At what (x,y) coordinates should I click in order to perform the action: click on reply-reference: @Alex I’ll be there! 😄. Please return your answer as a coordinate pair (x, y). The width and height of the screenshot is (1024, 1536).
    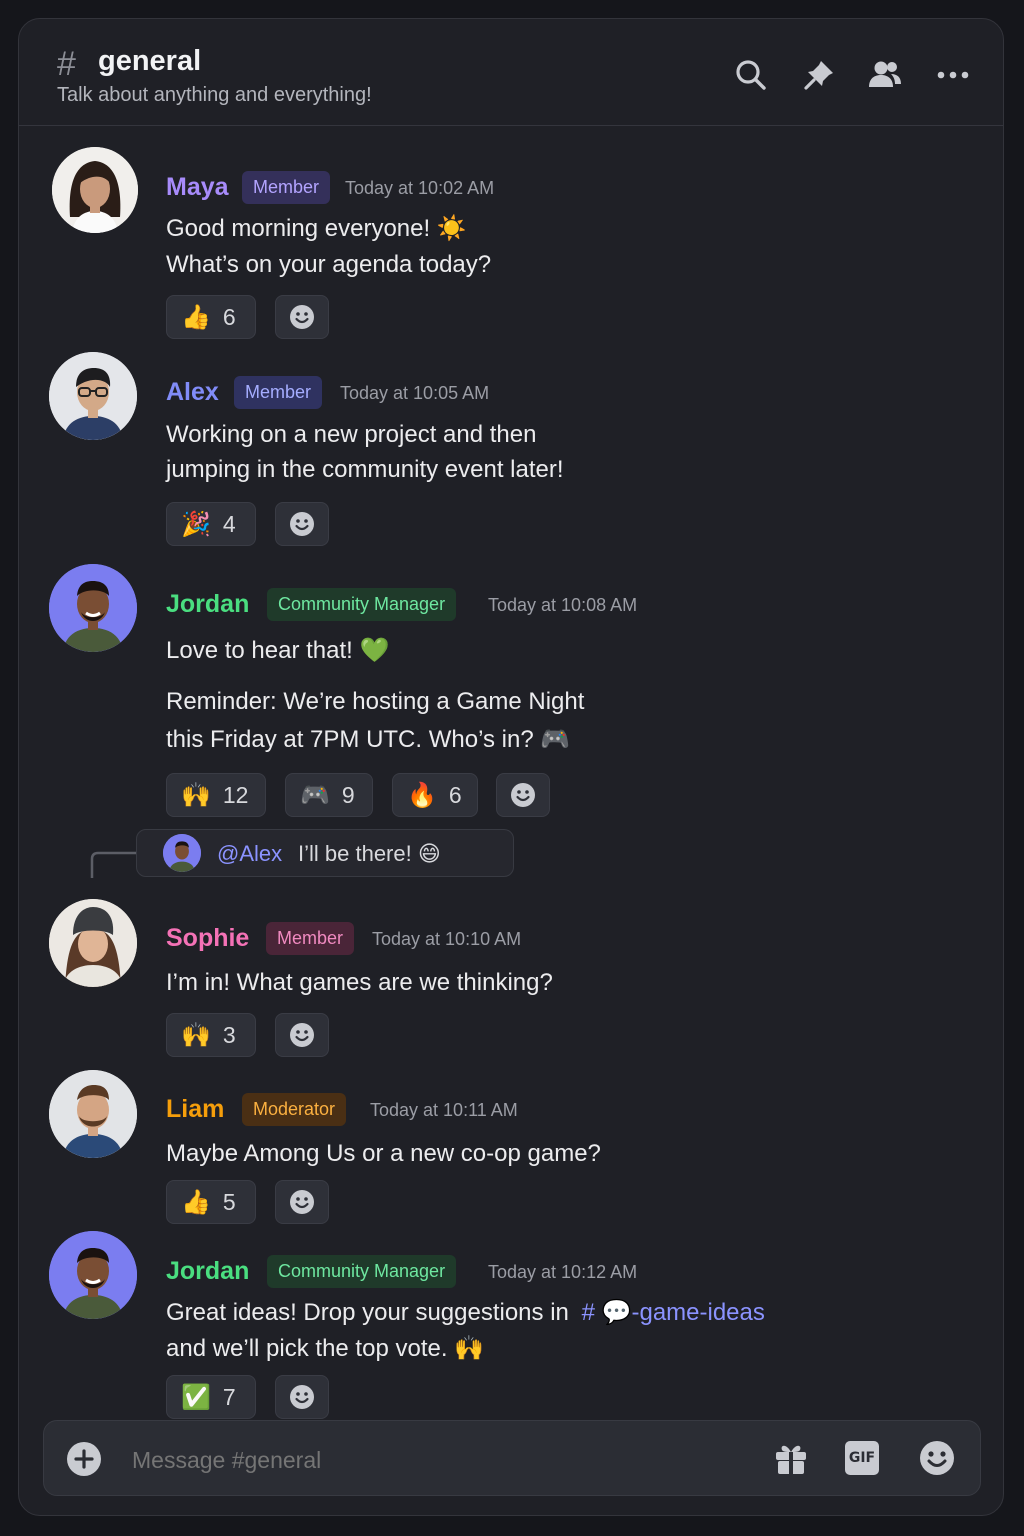
    Looking at the image, I should click on (325, 853).